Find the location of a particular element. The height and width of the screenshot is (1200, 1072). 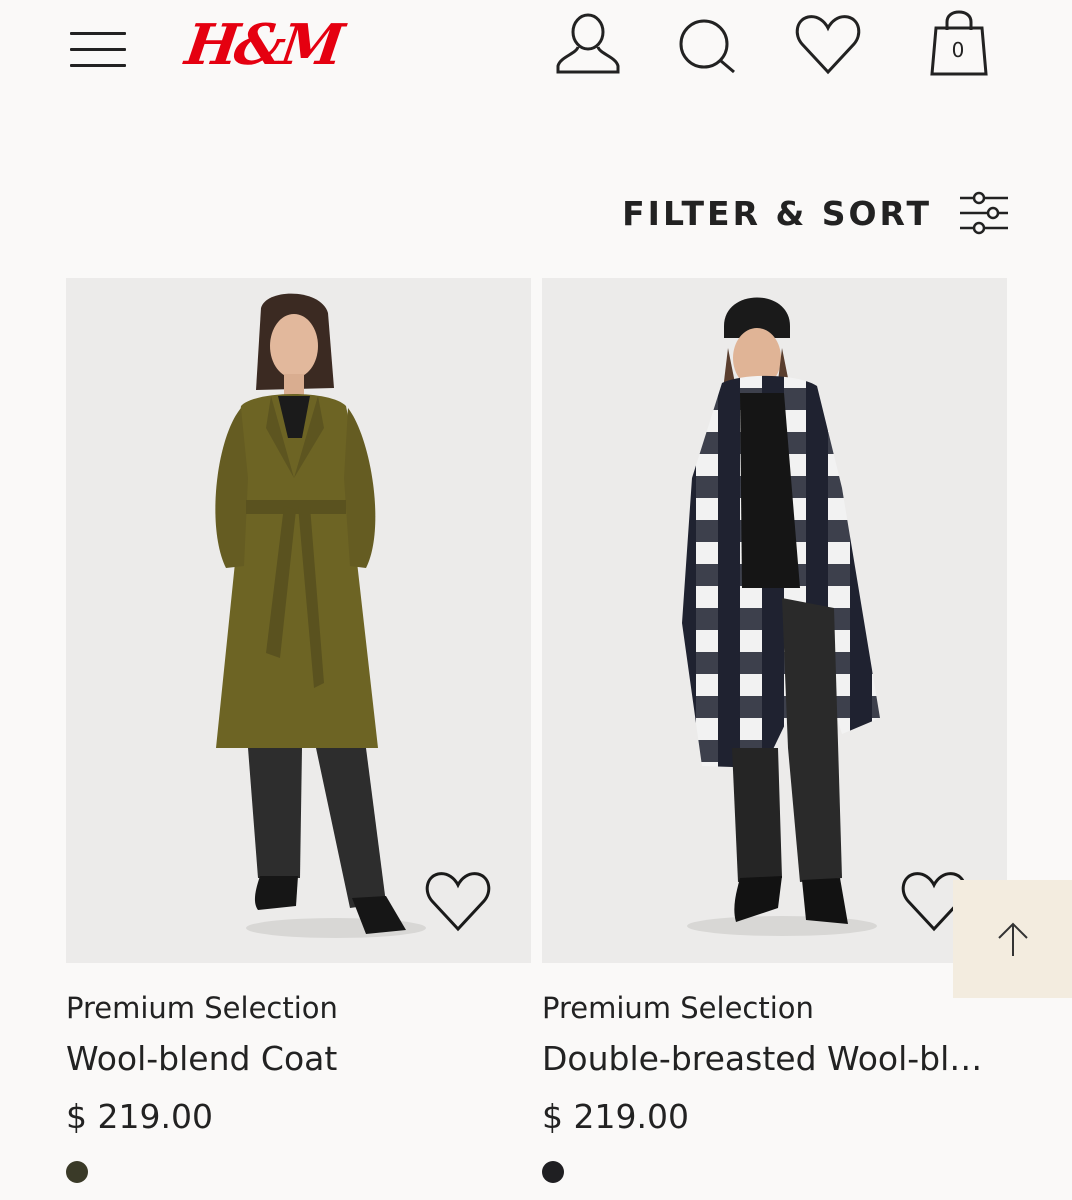

filter-sort-button: FILTER & SORT is located at coordinates (815, 213).